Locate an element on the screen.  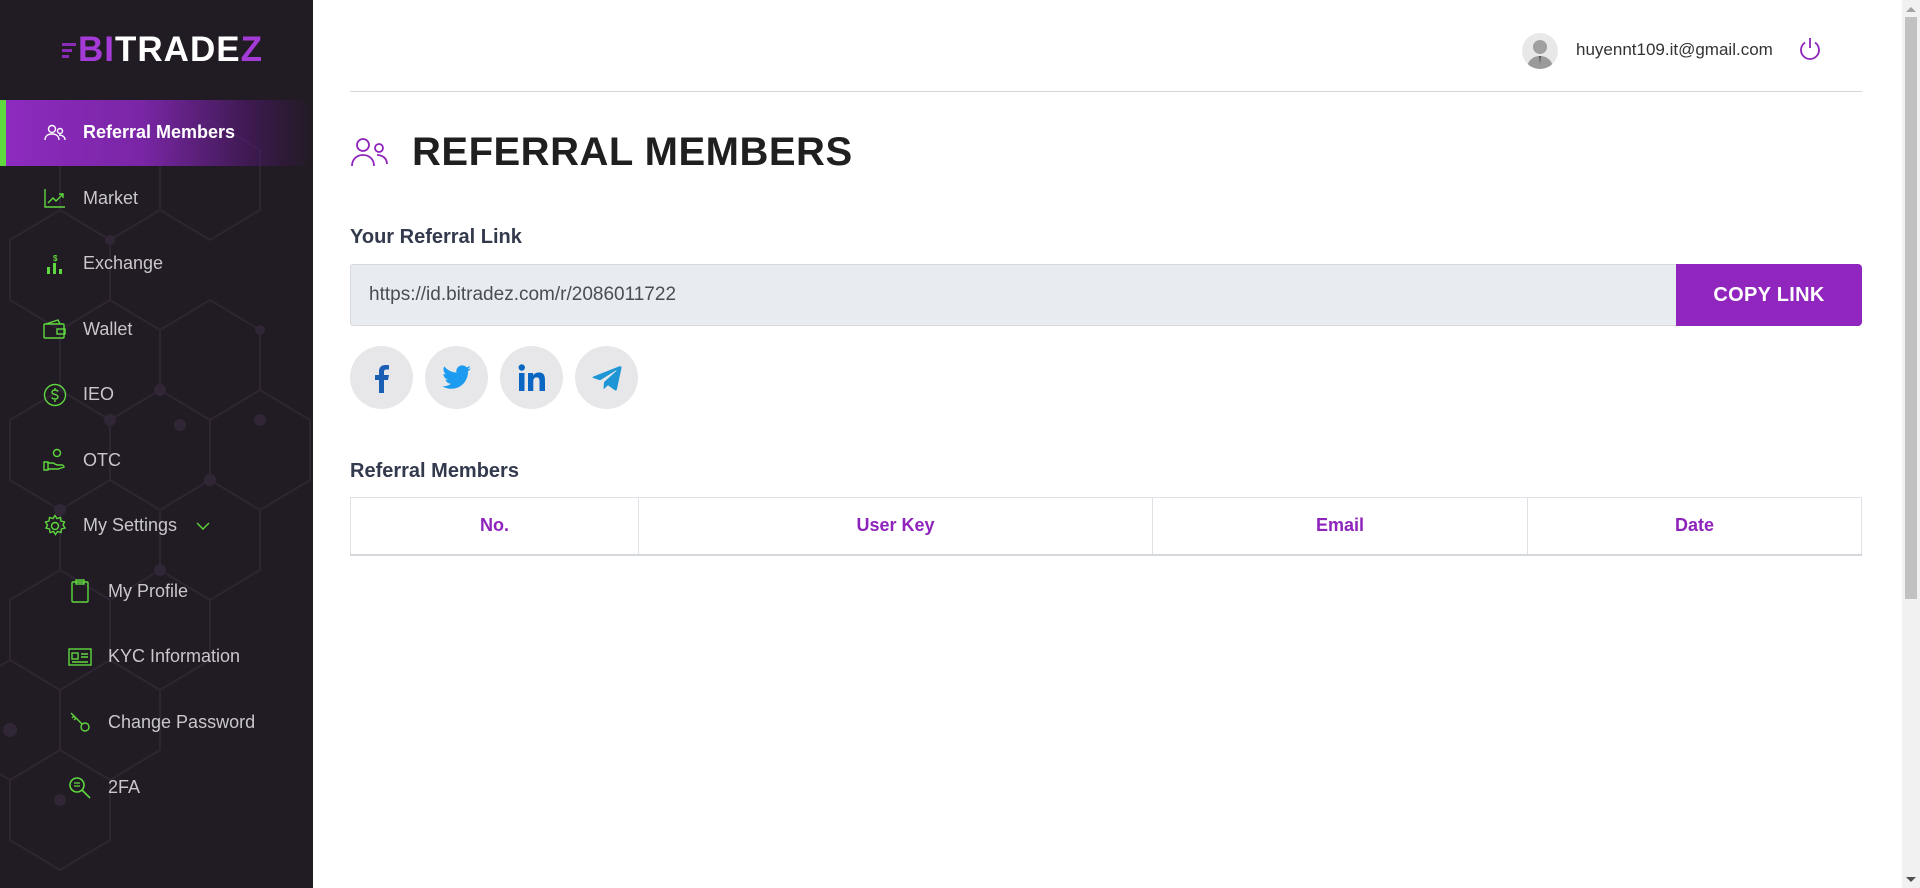
logo-letter-z: Z is located at coordinates (251, 49).